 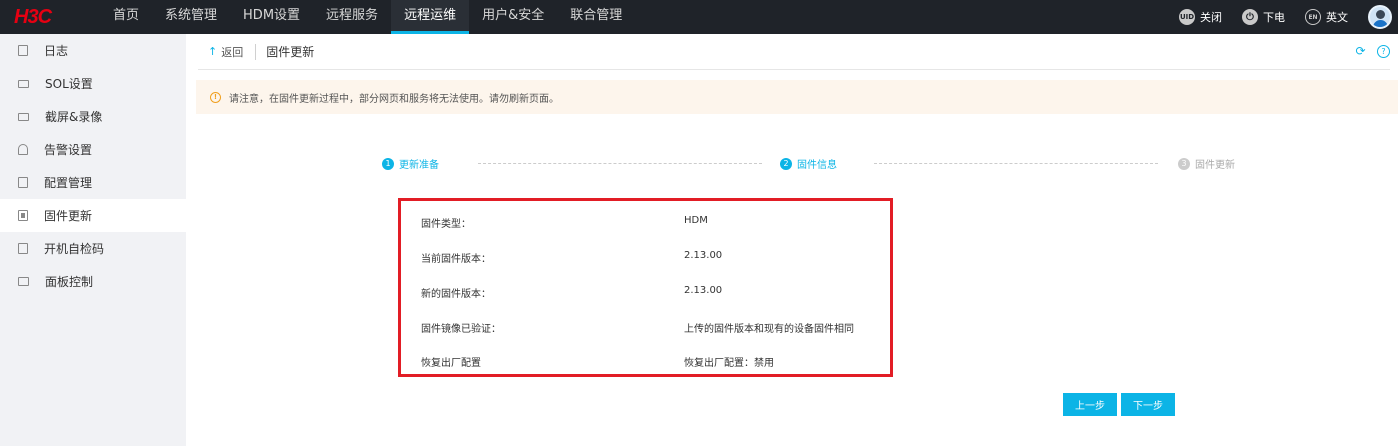 I want to click on chip-icon, so click(x=23, y=215).